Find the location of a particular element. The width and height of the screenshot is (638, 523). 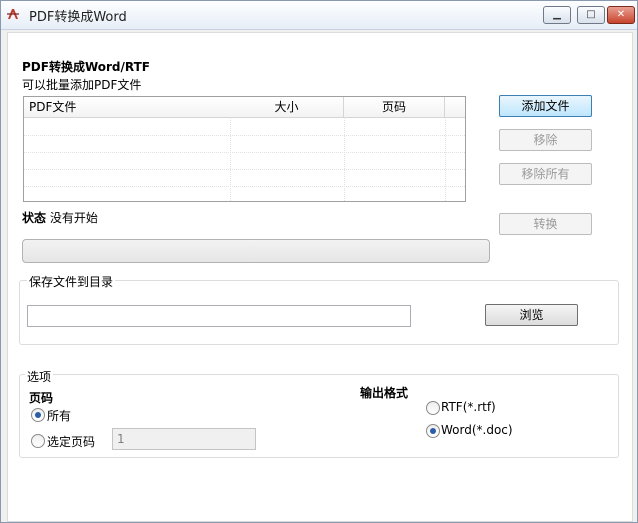

close-button: ✕ is located at coordinates (621, 15).